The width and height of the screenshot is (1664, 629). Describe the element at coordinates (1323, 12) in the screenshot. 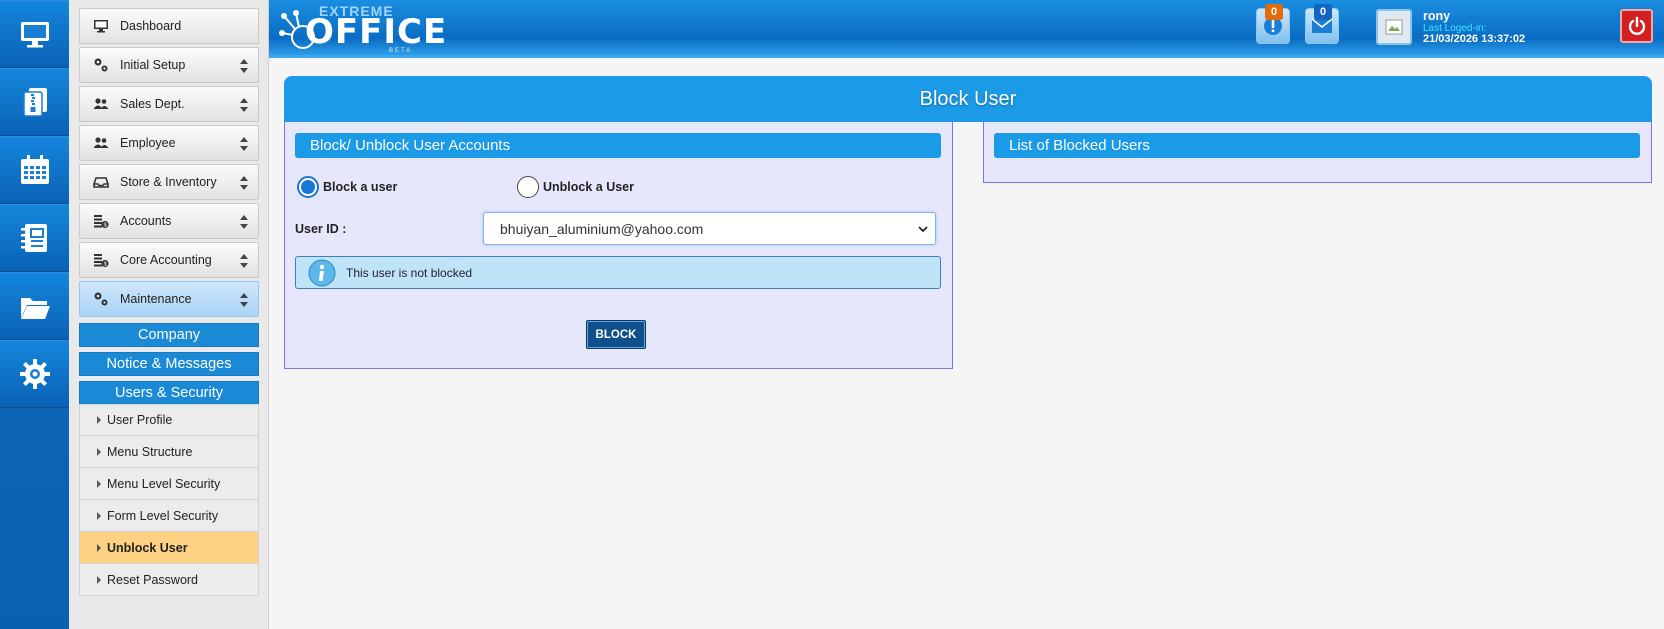

I see `messages-badge: 0` at that location.